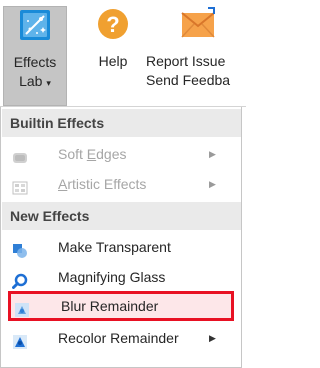 This screenshot has height=368, width=320. Describe the element at coordinates (121, 306) in the screenshot. I see `menu-item-blur-remainder: Blur Remainder` at that location.